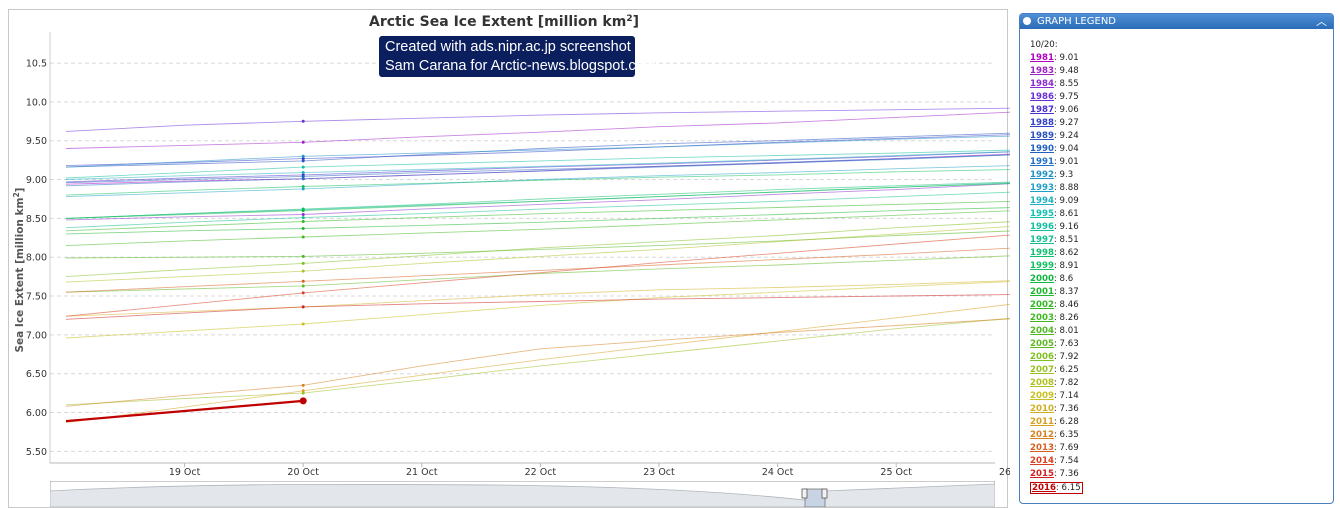  Describe the element at coordinates (303, 142) in the screenshot. I see `point-1983` at that location.